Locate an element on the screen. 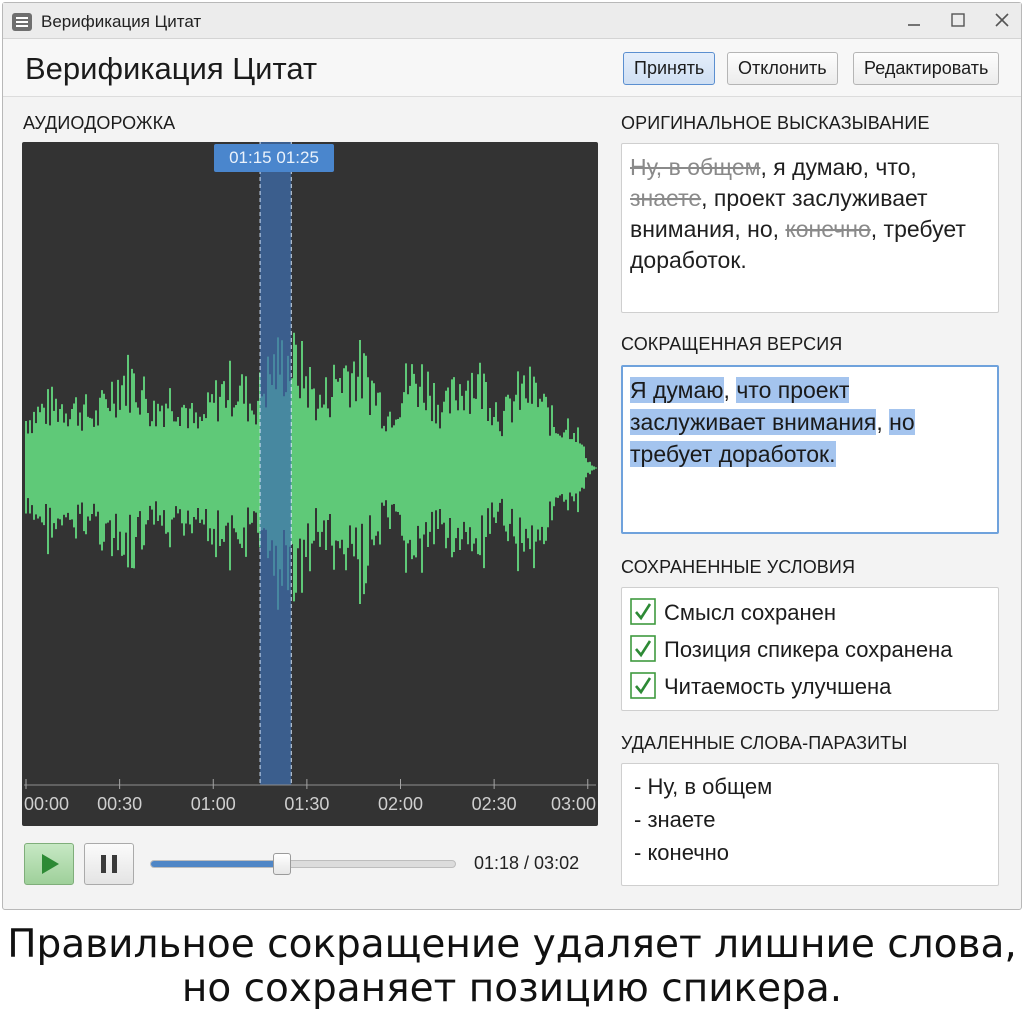  timeline-tick-label: 00:30 is located at coordinates (119, 804).